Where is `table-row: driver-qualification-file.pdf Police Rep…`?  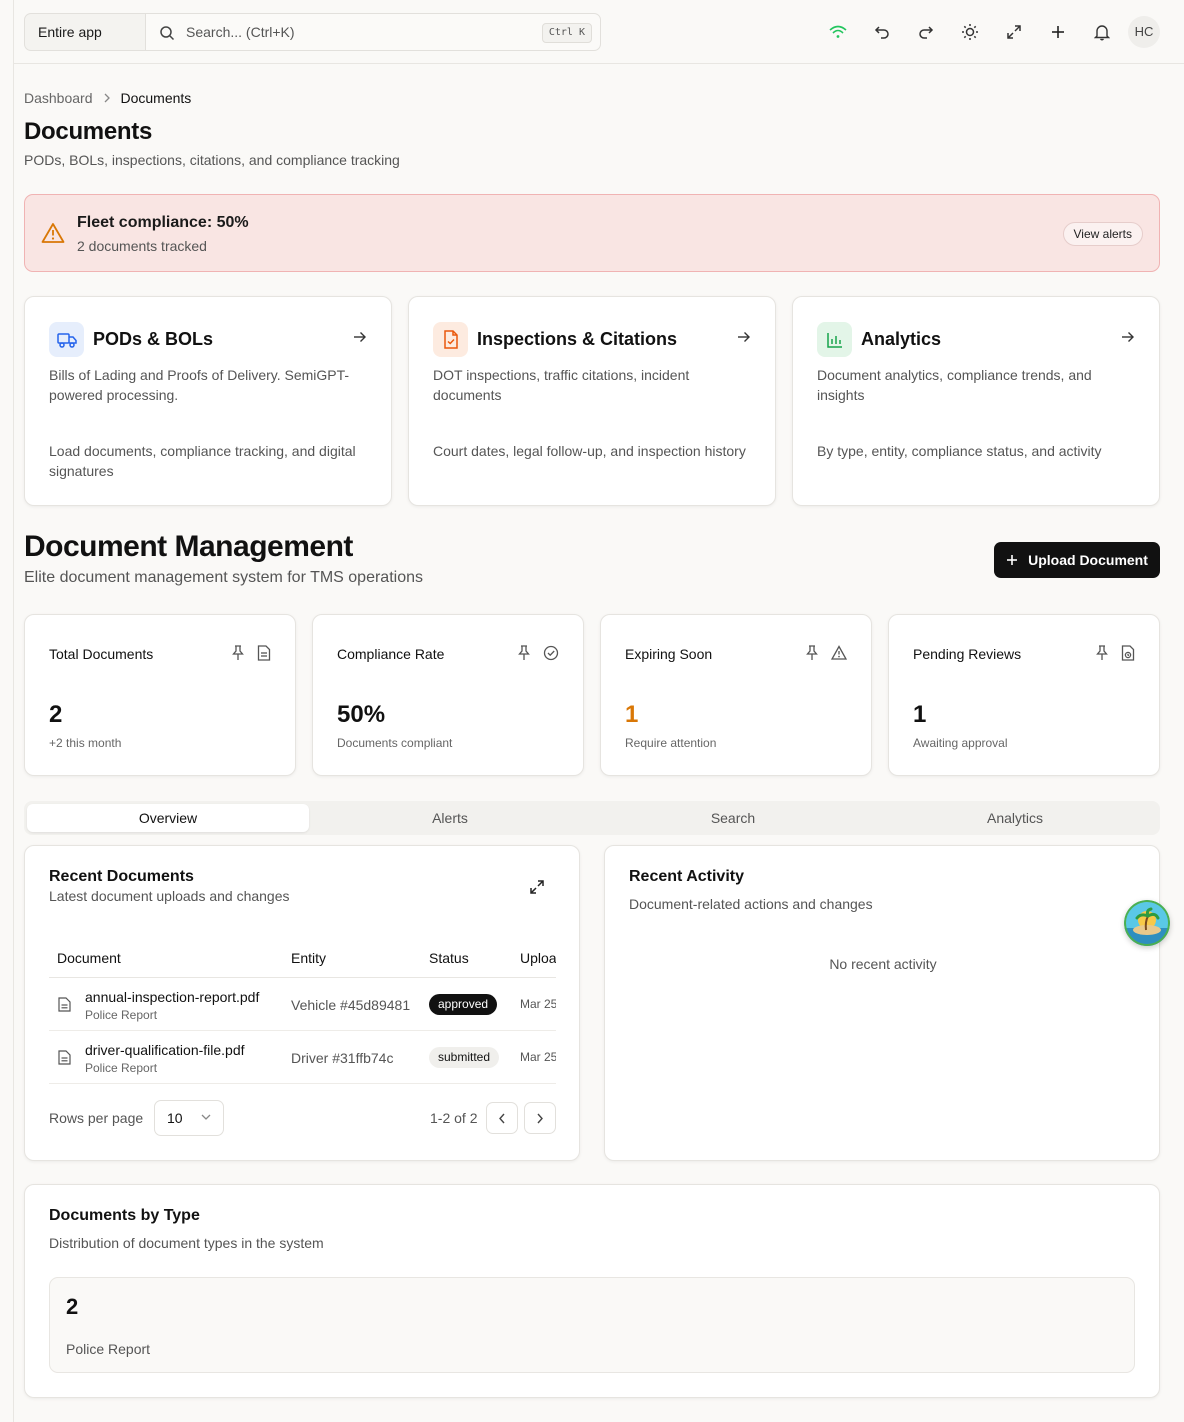
table-row: driver-qualification-file.pdf Police Rep… is located at coordinates (302, 1057).